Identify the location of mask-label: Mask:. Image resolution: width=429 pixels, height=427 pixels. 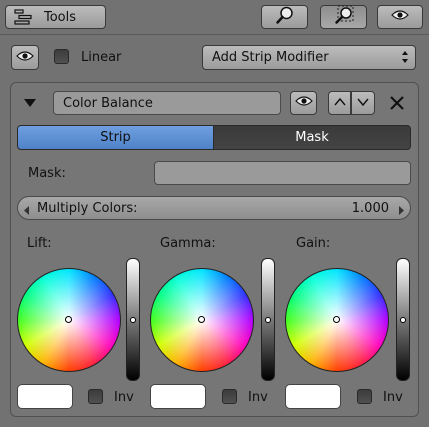
(47, 173).